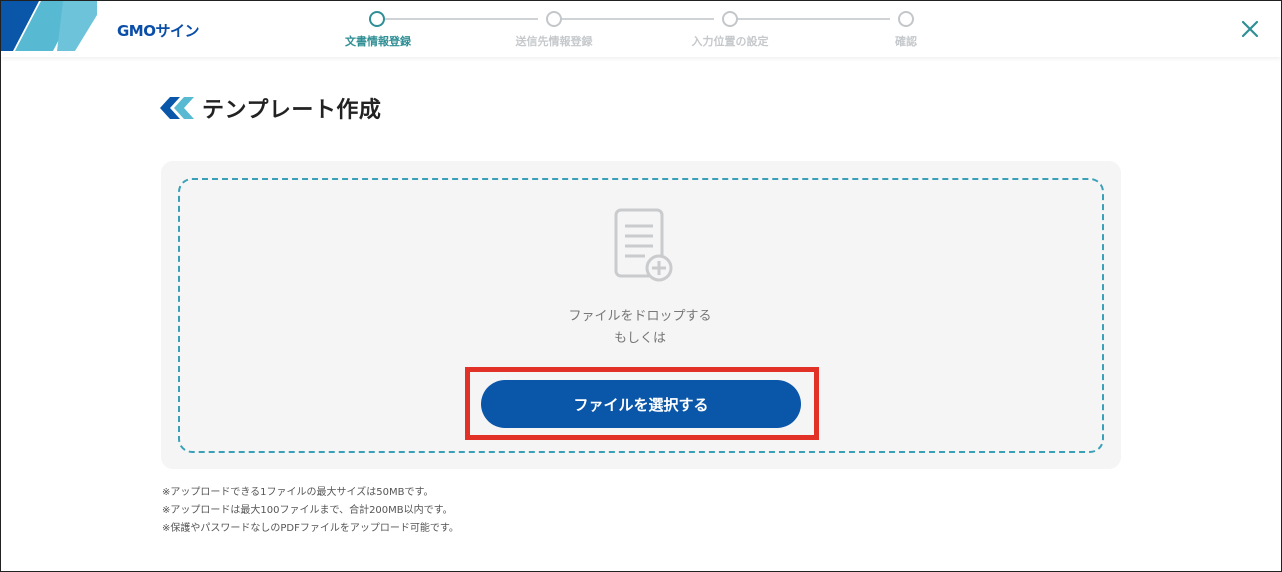 The image size is (1282, 572). I want to click on drop-text-line-2: もしくは, so click(639, 338).